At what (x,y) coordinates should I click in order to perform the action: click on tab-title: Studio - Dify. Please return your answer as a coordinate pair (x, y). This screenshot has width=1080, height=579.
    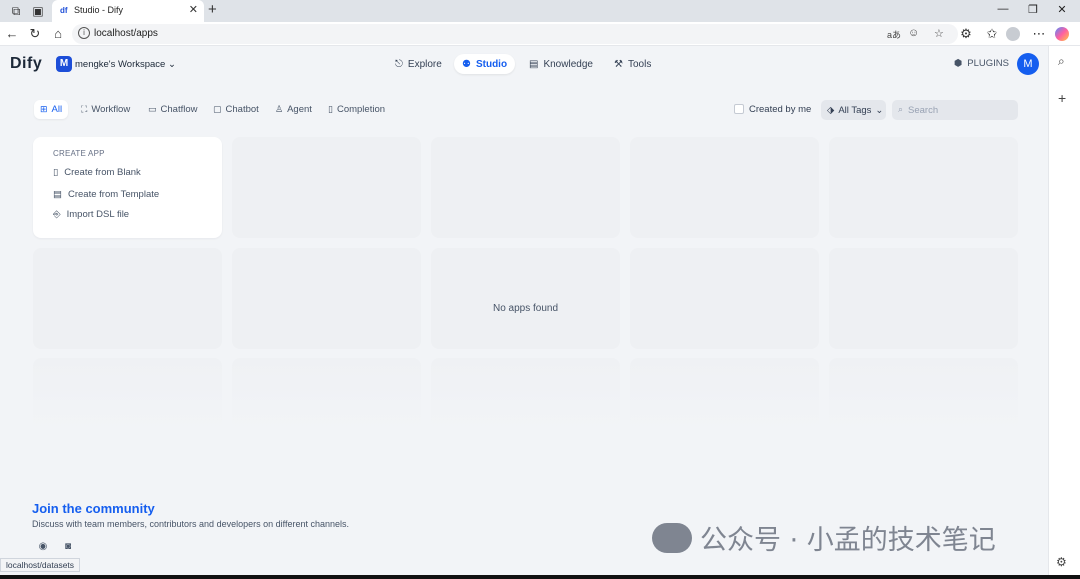
    Looking at the image, I should click on (99, 10).